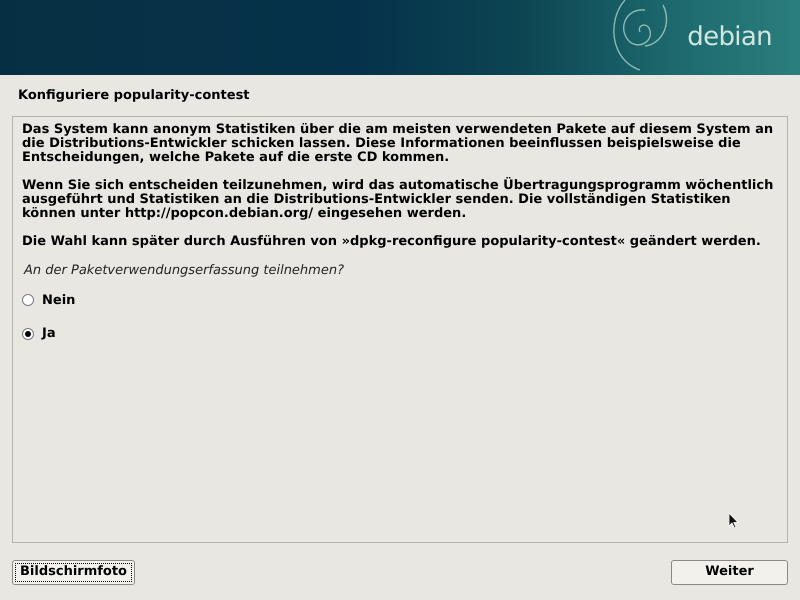  What do you see at coordinates (729, 572) in the screenshot?
I see `continue-button: Weiter` at bounding box center [729, 572].